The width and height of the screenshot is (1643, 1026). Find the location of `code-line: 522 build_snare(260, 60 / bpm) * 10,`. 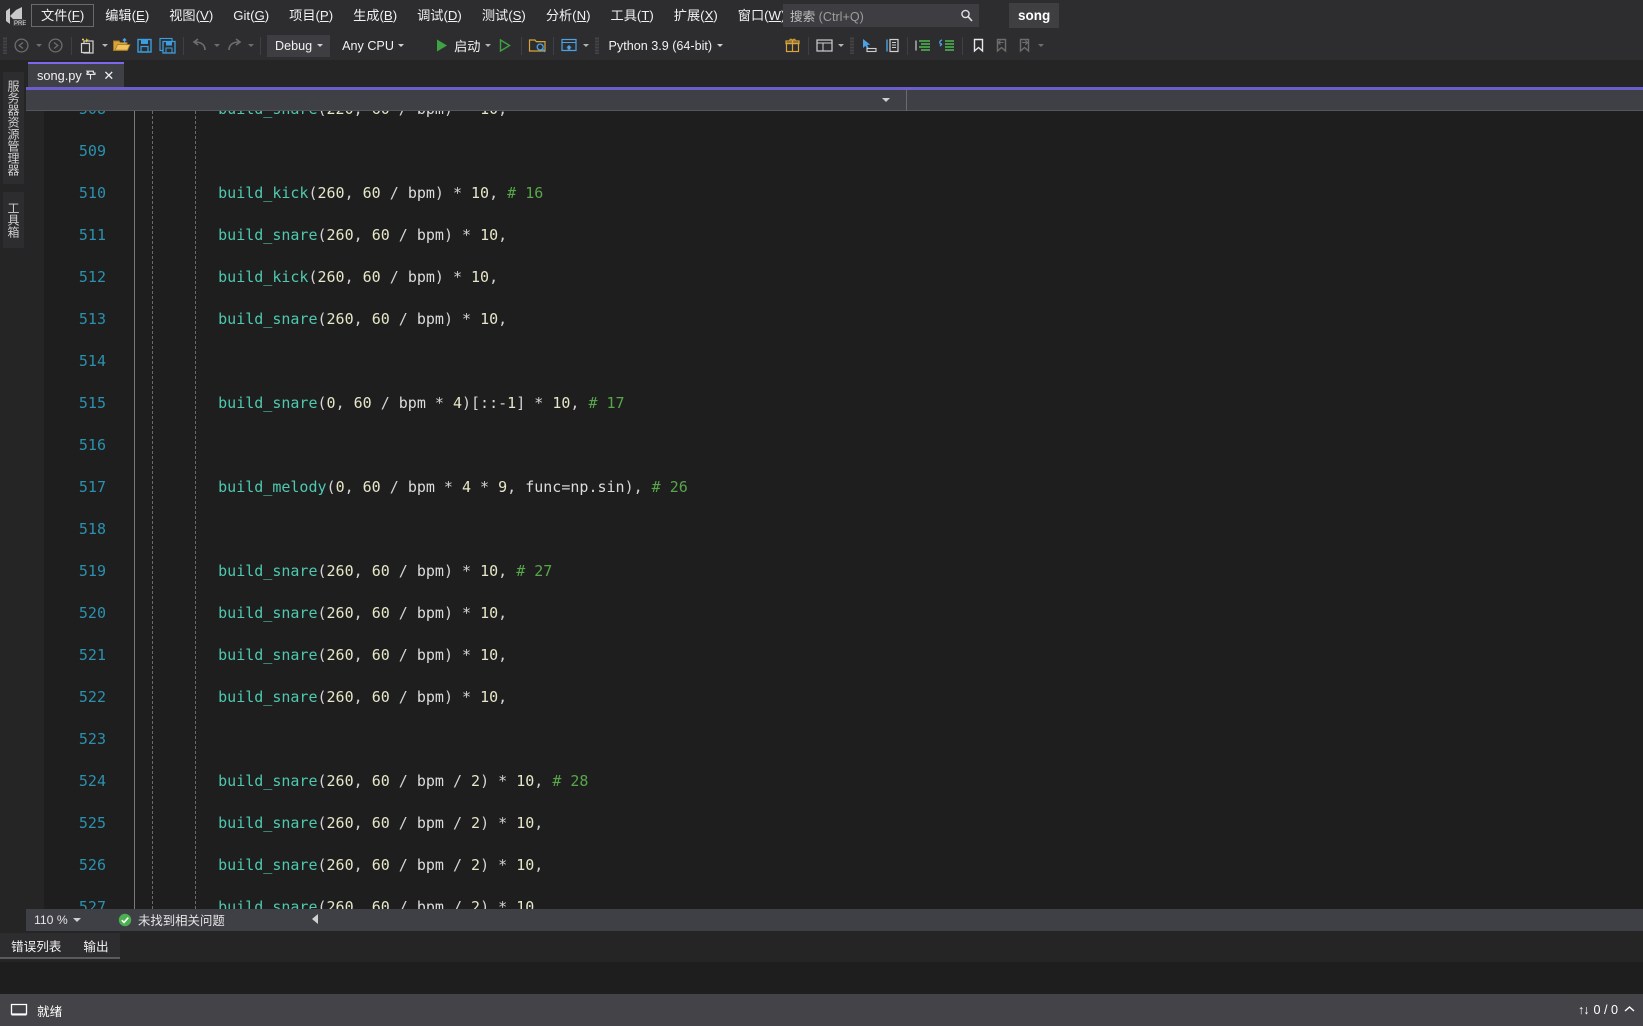

code-line: 522 build_snare(260, 60 / bpm) * 10, is located at coordinates (834, 697).